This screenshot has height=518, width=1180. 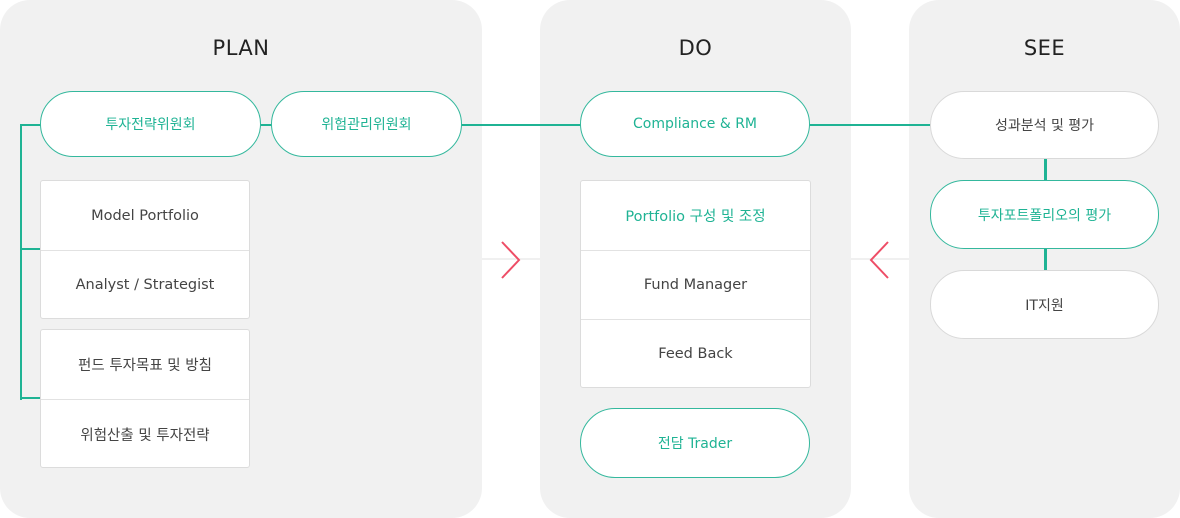 What do you see at coordinates (695, 124) in the screenshot?
I see `compliance-rm-pill: Compliance & RM` at bounding box center [695, 124].